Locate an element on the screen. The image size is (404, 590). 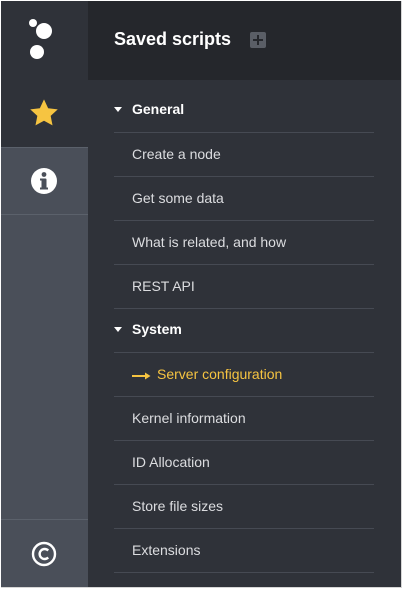
sidebar-item-favorites is located at coordinates (44, 113).